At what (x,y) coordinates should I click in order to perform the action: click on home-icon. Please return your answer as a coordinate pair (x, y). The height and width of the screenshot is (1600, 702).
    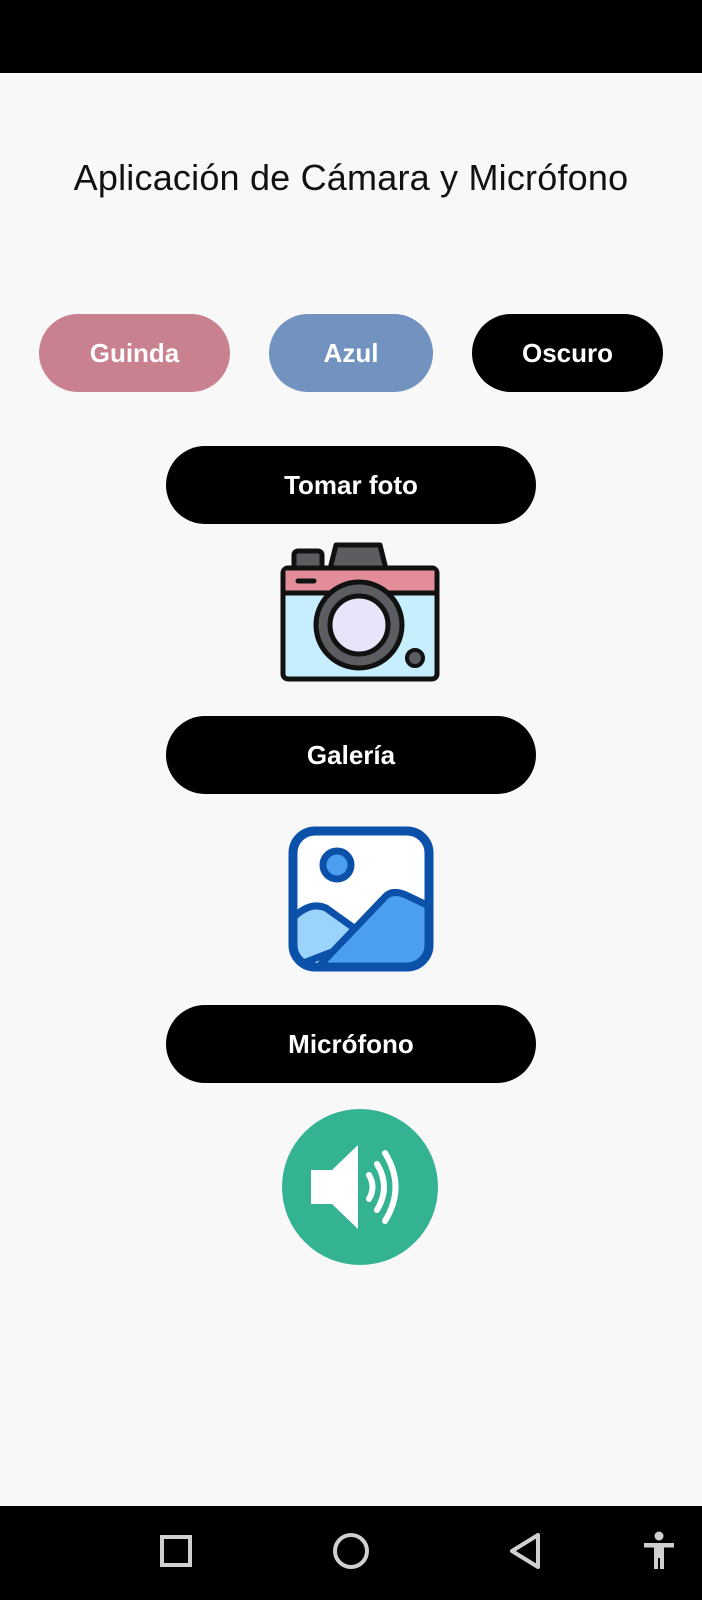
    Looking at the image, I should click on (351, 1551).